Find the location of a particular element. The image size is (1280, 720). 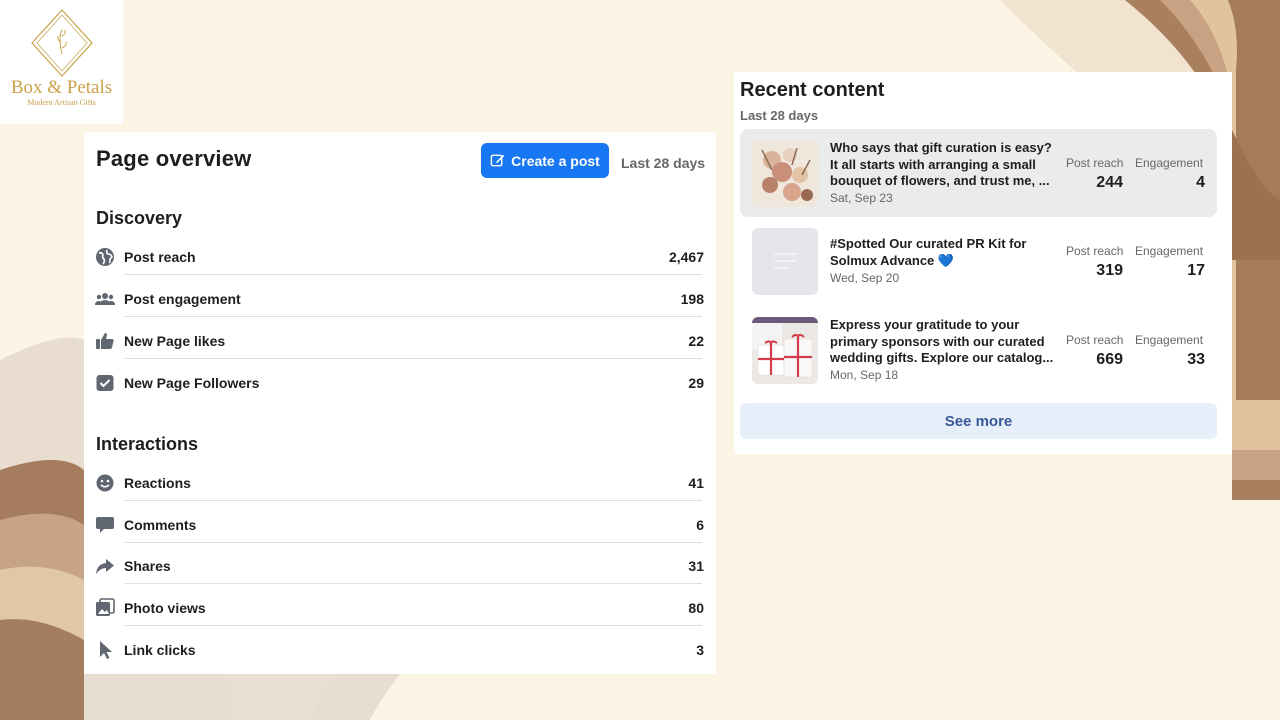

people-icon is located at coordinates (104, 299).